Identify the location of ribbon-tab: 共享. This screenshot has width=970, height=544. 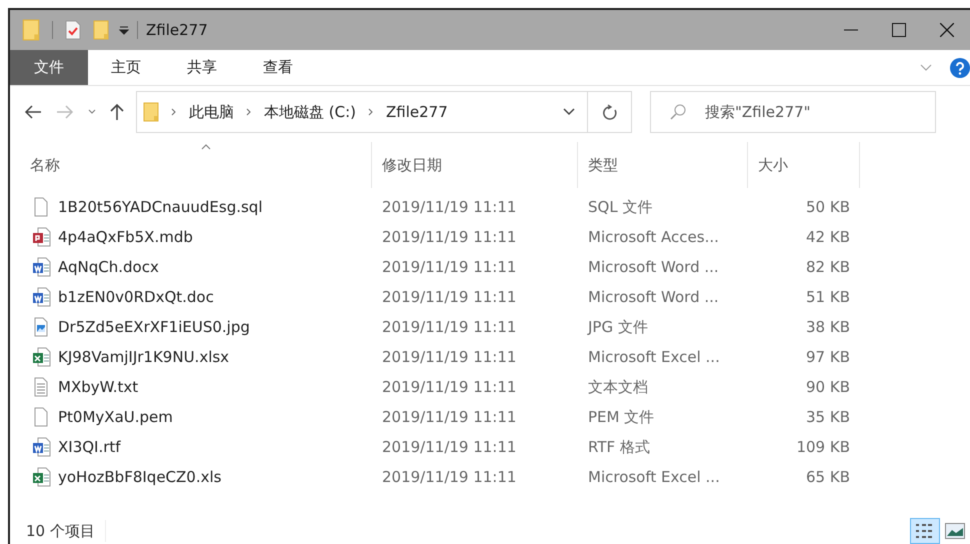
(202, 67).